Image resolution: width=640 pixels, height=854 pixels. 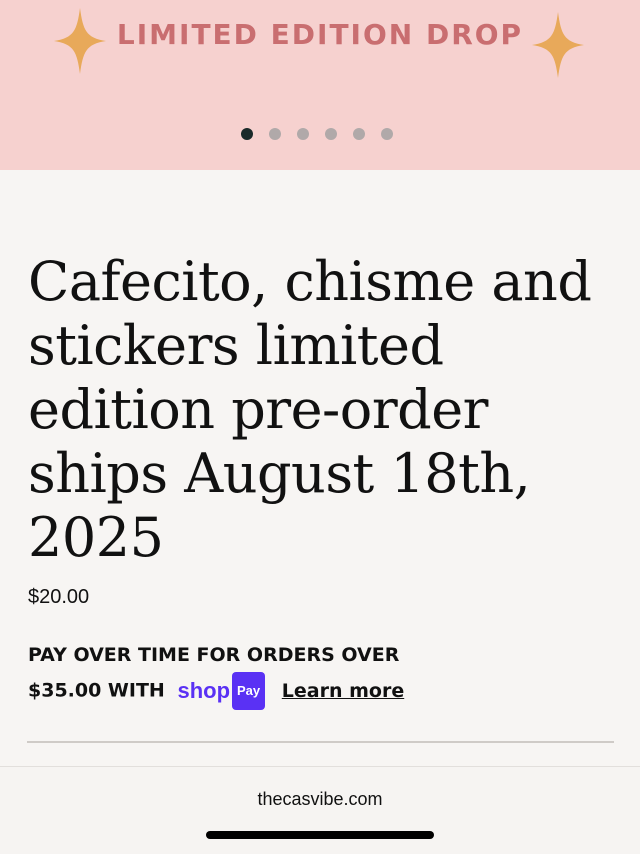 I want to click on section-divider, so click(x=320, y=742).